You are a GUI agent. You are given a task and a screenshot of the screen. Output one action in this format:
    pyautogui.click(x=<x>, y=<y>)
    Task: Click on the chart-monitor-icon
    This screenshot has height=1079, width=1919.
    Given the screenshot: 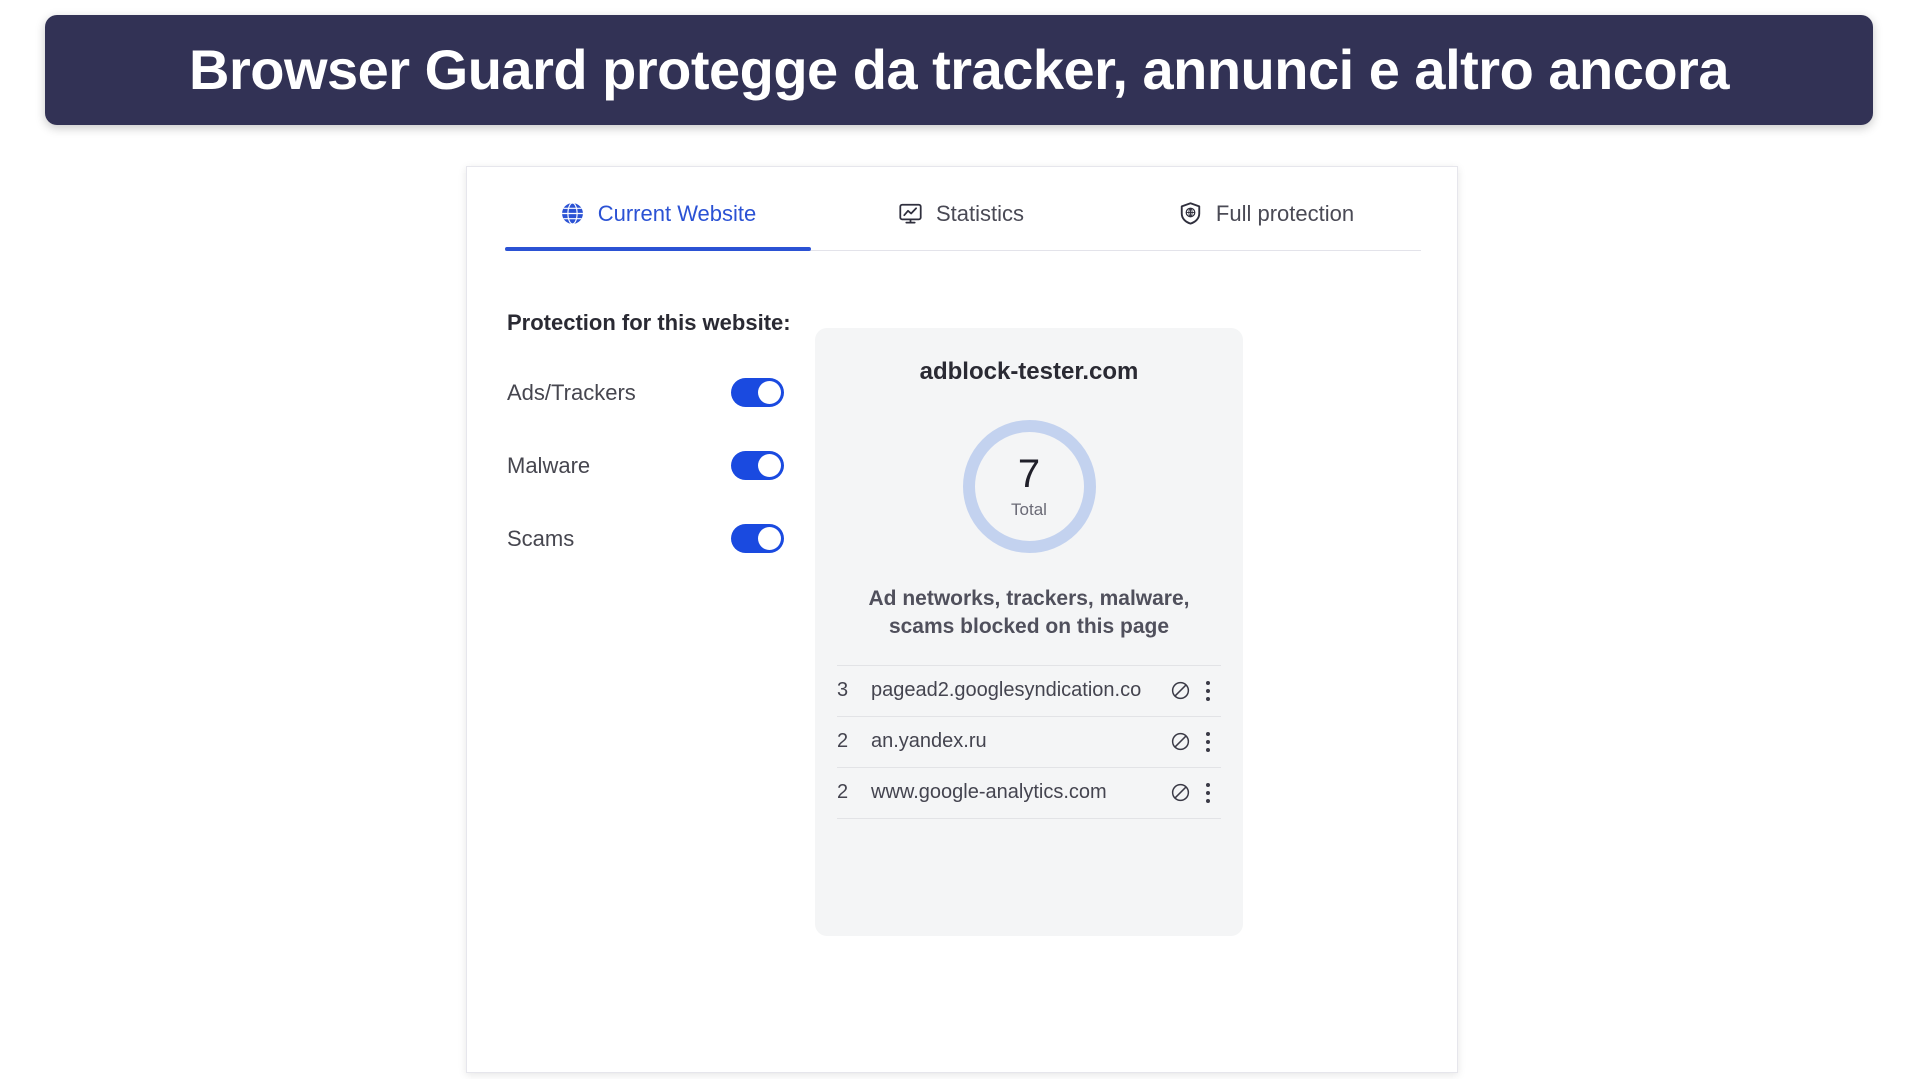 What is the action you would take?
    pyautogui.click(x=910, y=213)
    